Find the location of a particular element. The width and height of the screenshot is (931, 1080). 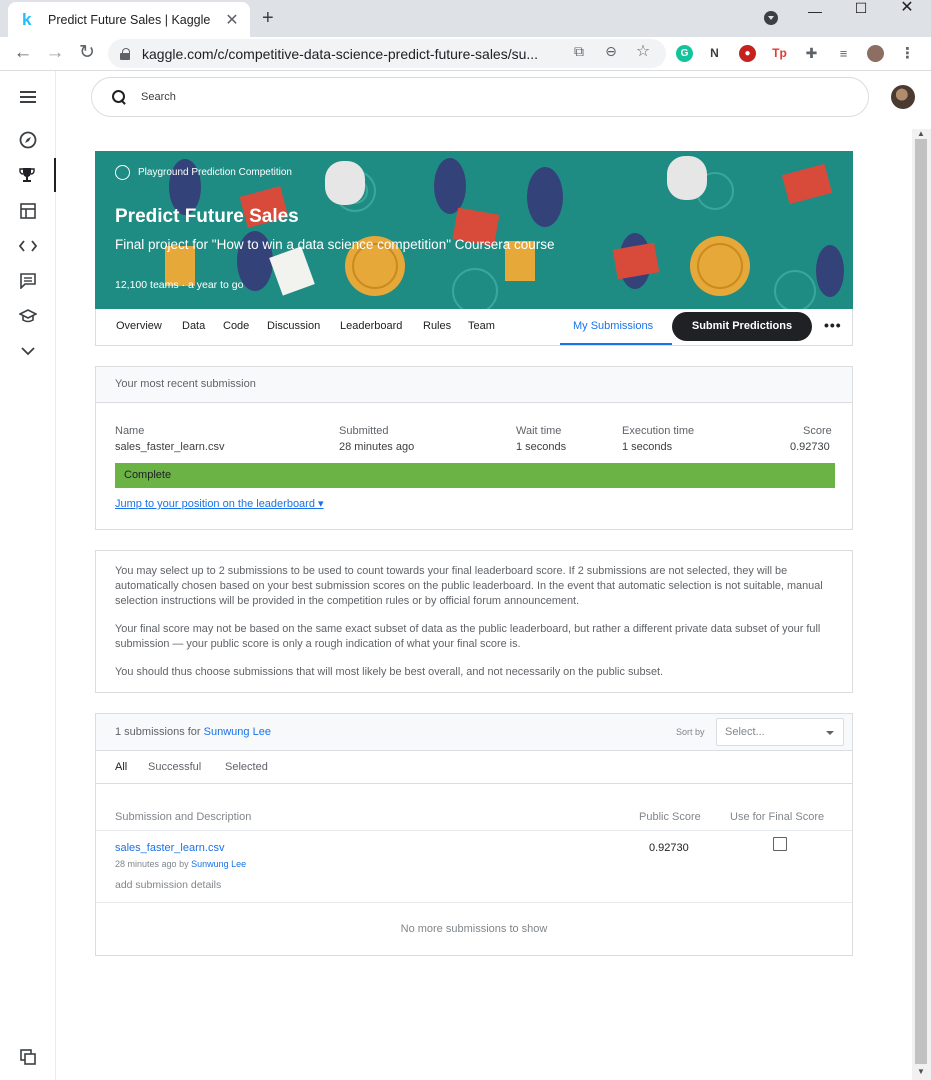

wait-time-label: Wait time is located at coordinates (539, 431).